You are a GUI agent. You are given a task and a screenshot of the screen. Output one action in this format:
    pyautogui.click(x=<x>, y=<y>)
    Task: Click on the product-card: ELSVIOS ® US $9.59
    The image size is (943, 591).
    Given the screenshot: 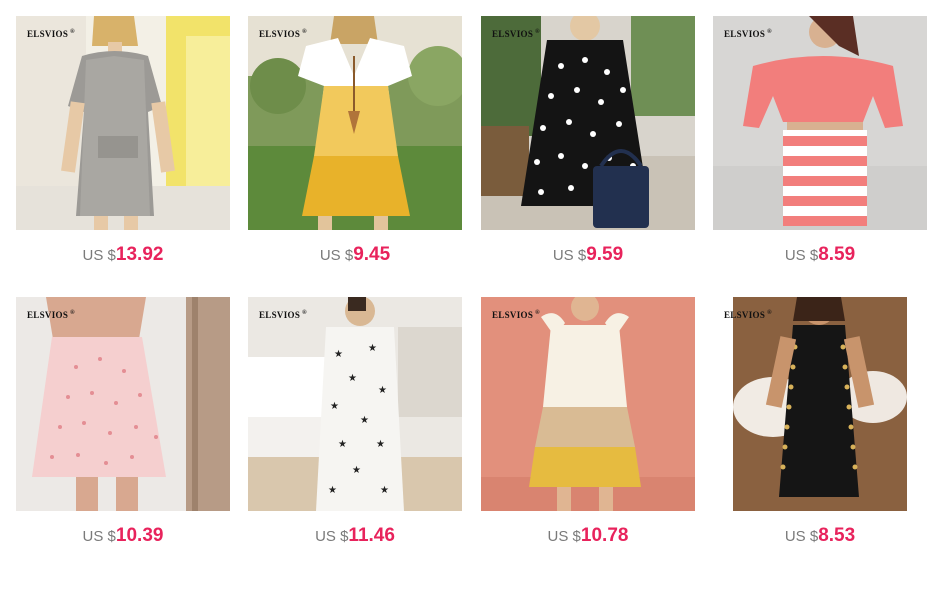 What is the action you would take?
    pyautogui.click(x=588, y=151)
    